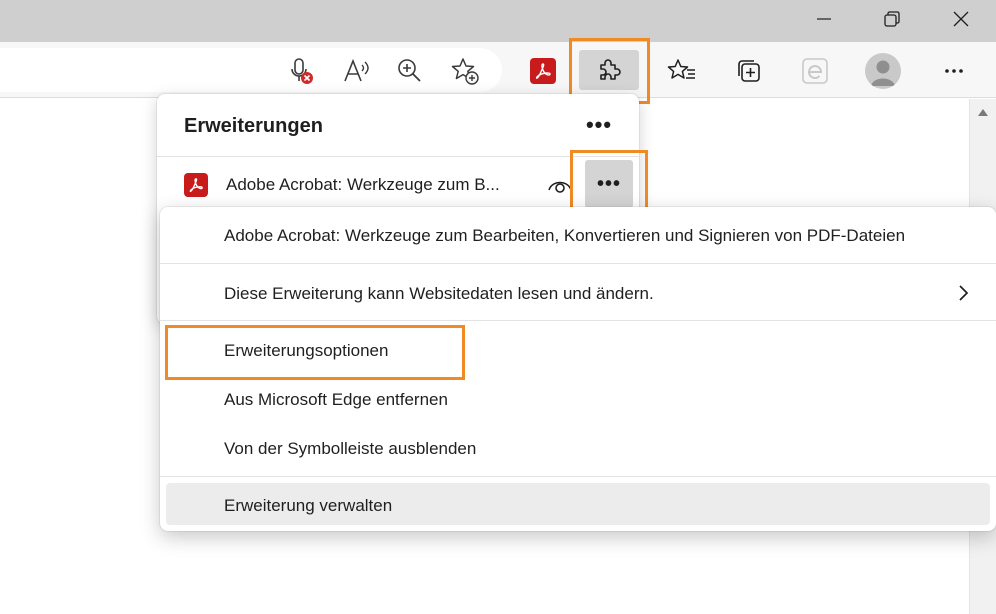 This screenshot has height=614, width=996. I want to click on profile-button, so click(883, 71).